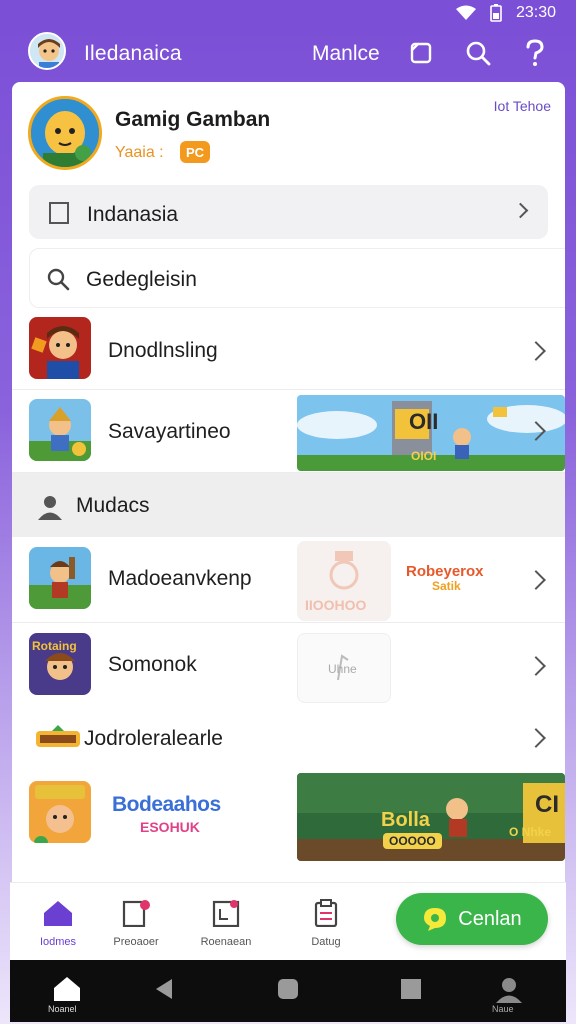  I want to click on chat-icon, so click(435, 919).